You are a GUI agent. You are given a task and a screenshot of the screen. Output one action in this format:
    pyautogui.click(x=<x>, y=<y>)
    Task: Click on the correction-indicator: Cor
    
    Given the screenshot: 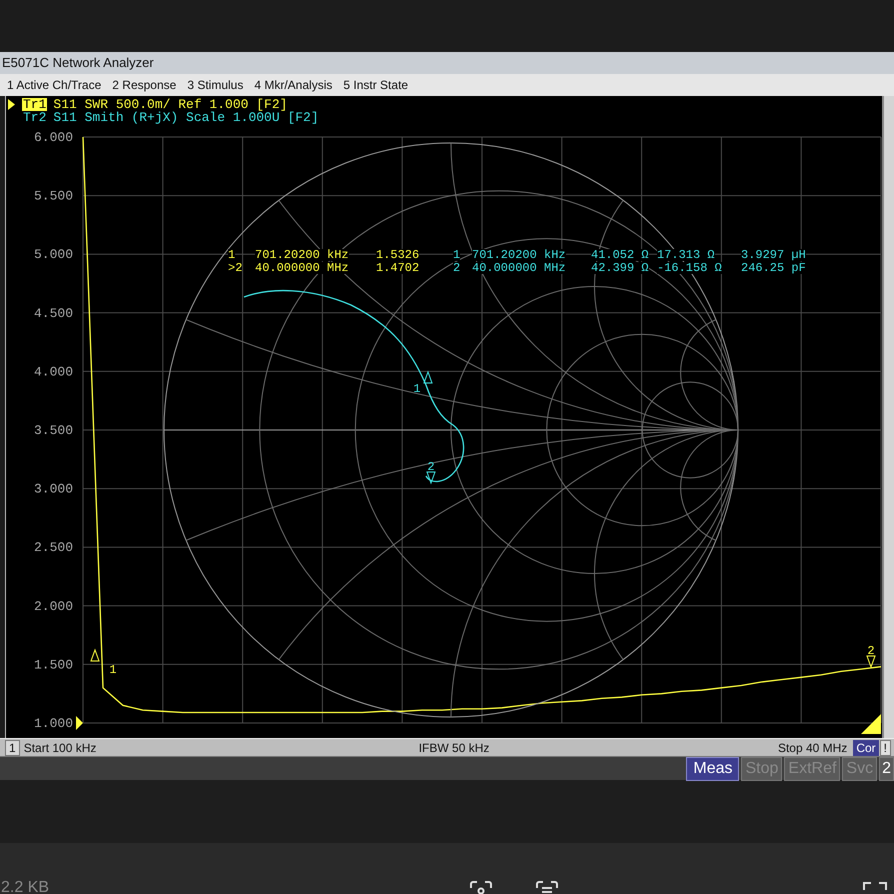 What is the action you would take?
    pyautogui.click(x=866, y=748)
    